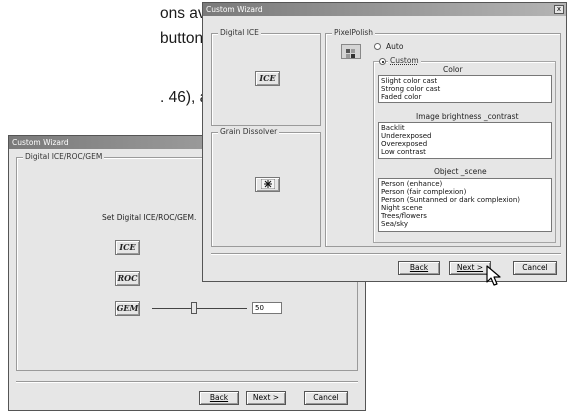 This screenshot has height=415, width=571. I want to click on back-window-back-button: Back, so click(219, 398).